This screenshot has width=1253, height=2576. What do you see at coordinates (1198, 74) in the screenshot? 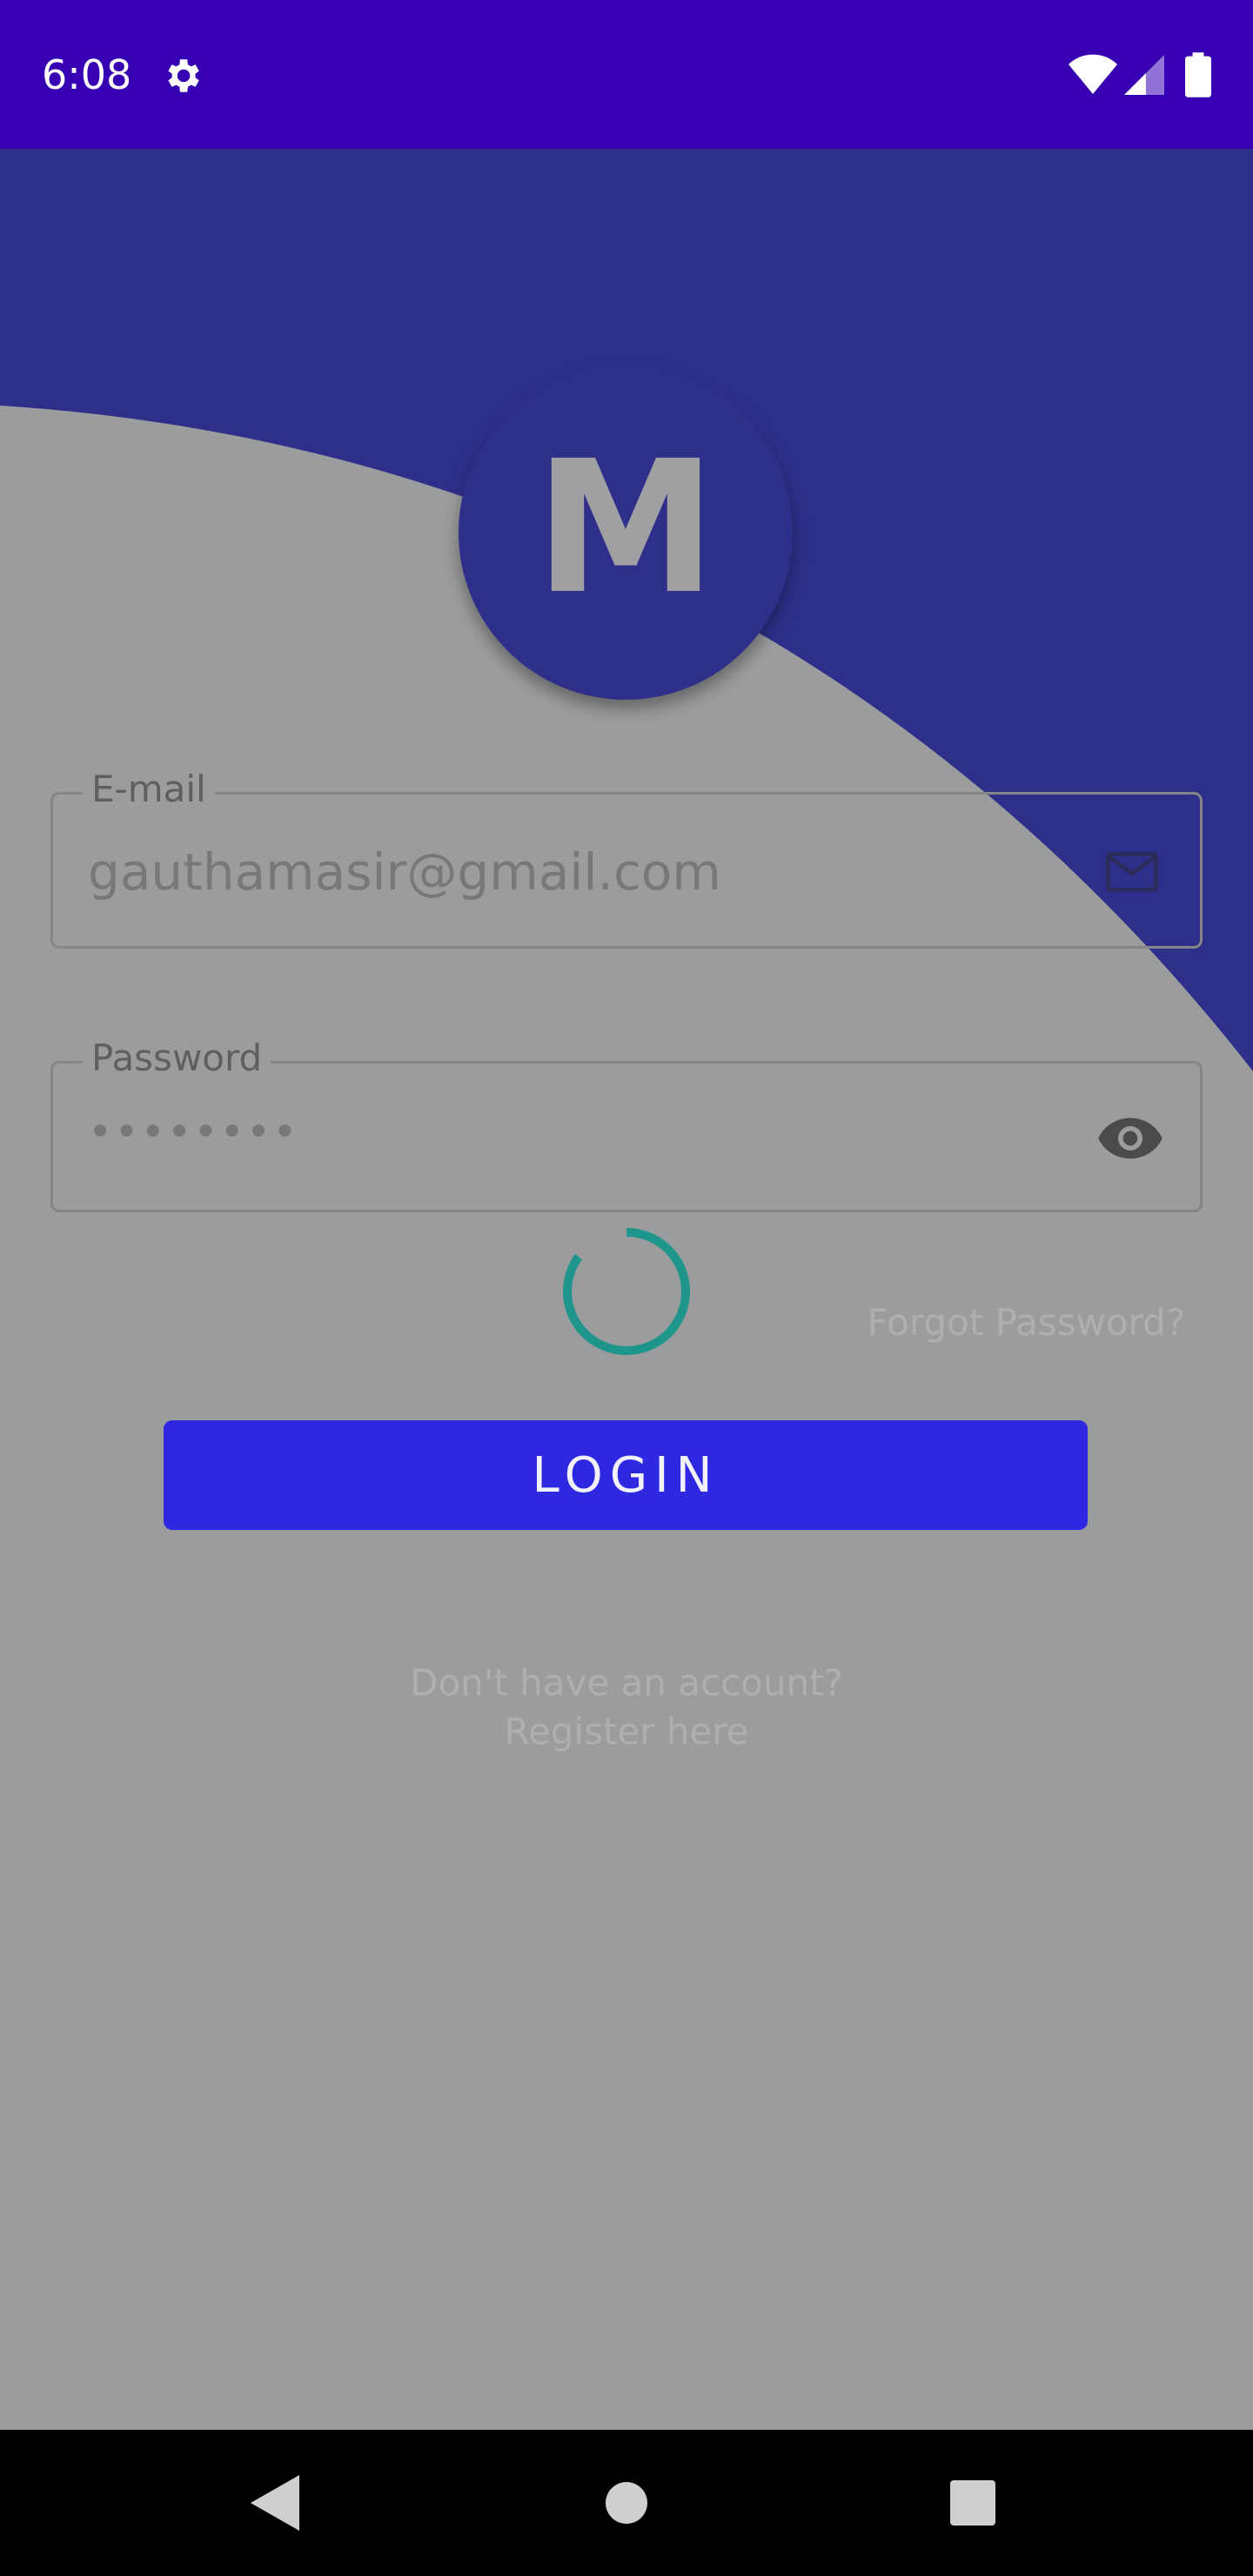
I see `battery-icon` at bounding box center [1198, 74].